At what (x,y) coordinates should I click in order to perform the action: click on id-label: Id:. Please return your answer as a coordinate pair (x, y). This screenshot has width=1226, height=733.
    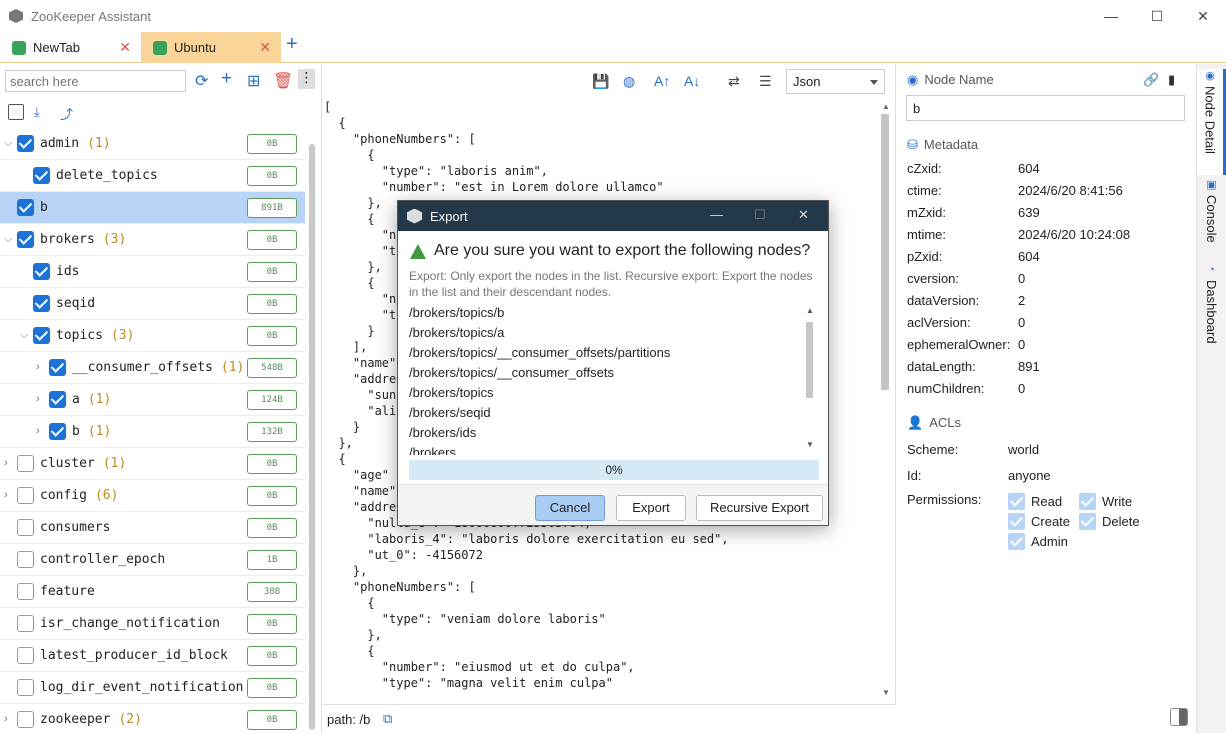
    Looking at the image, I should click on (914, 475).